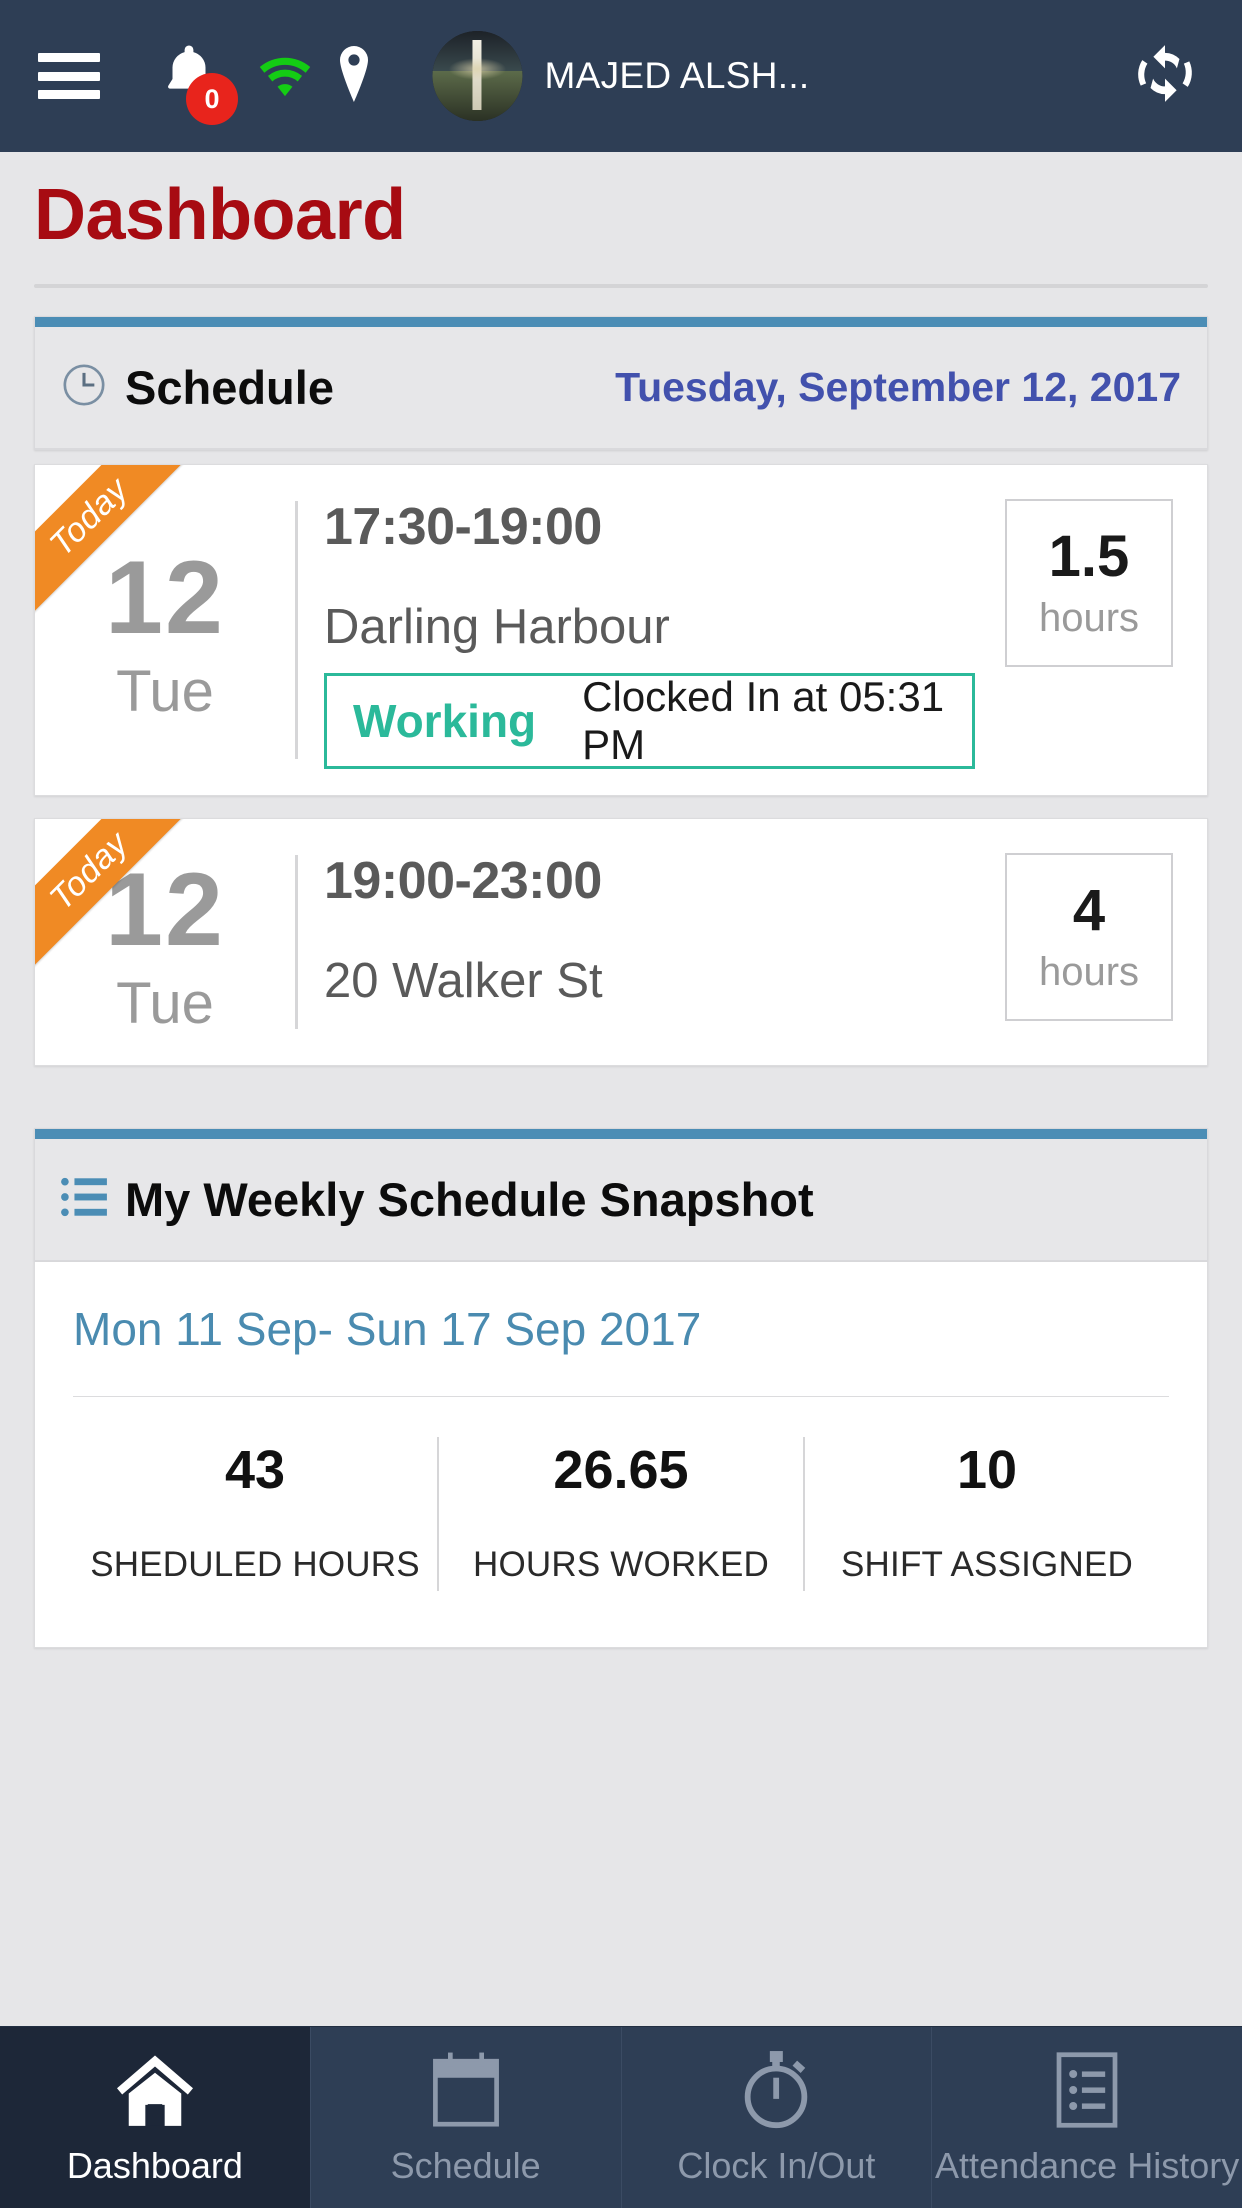  I want to click on stat-label: SHEDULED HOURS, so click(255, 1564).